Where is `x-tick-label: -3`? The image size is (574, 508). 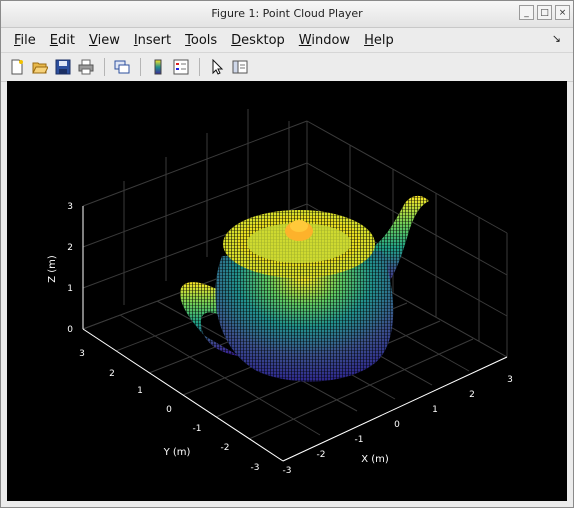 x-tick-label: -3 is located at coordinates (287, 471).